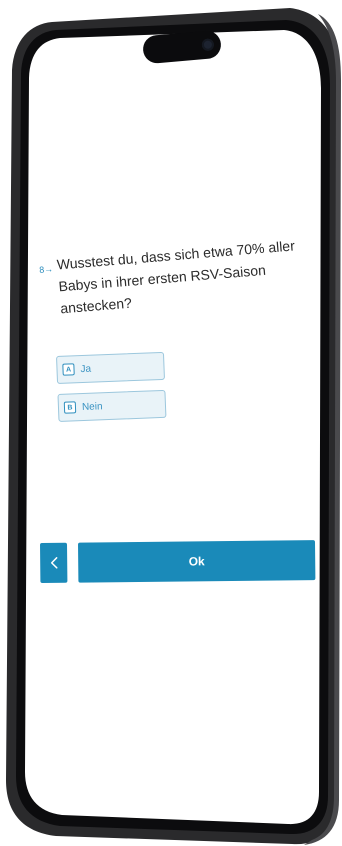 This screenshot has width=342, height=846. I want to click on choice-key: B, so click(70, 407).